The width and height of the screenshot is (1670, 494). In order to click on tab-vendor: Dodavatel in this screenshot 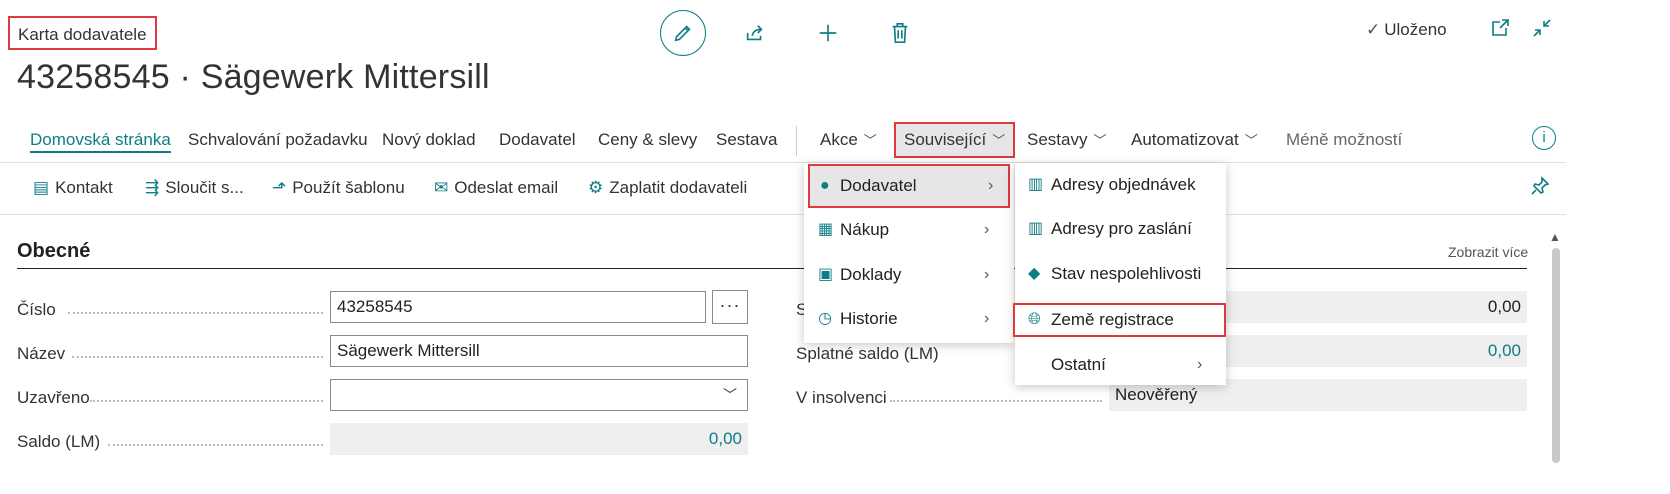, I will do `click(537, 140)`.